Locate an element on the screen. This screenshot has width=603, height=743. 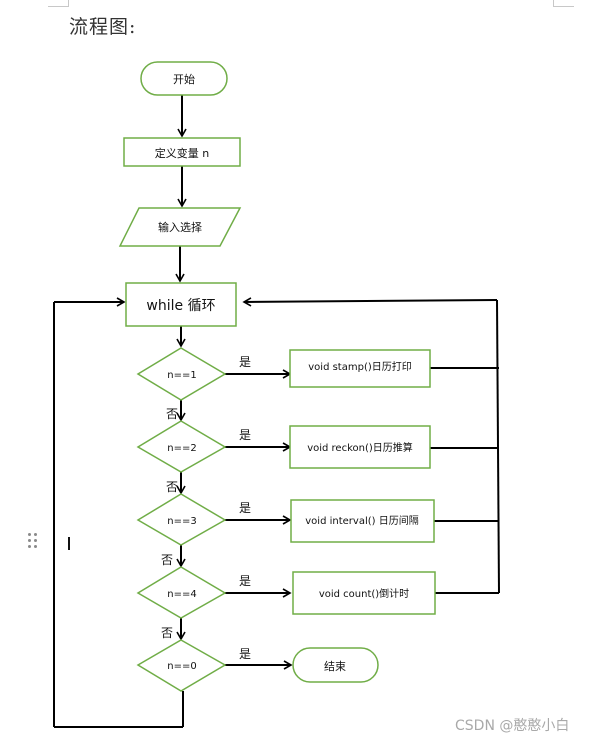
define-label: 定义变量 n is located at coordinates (182, 153).